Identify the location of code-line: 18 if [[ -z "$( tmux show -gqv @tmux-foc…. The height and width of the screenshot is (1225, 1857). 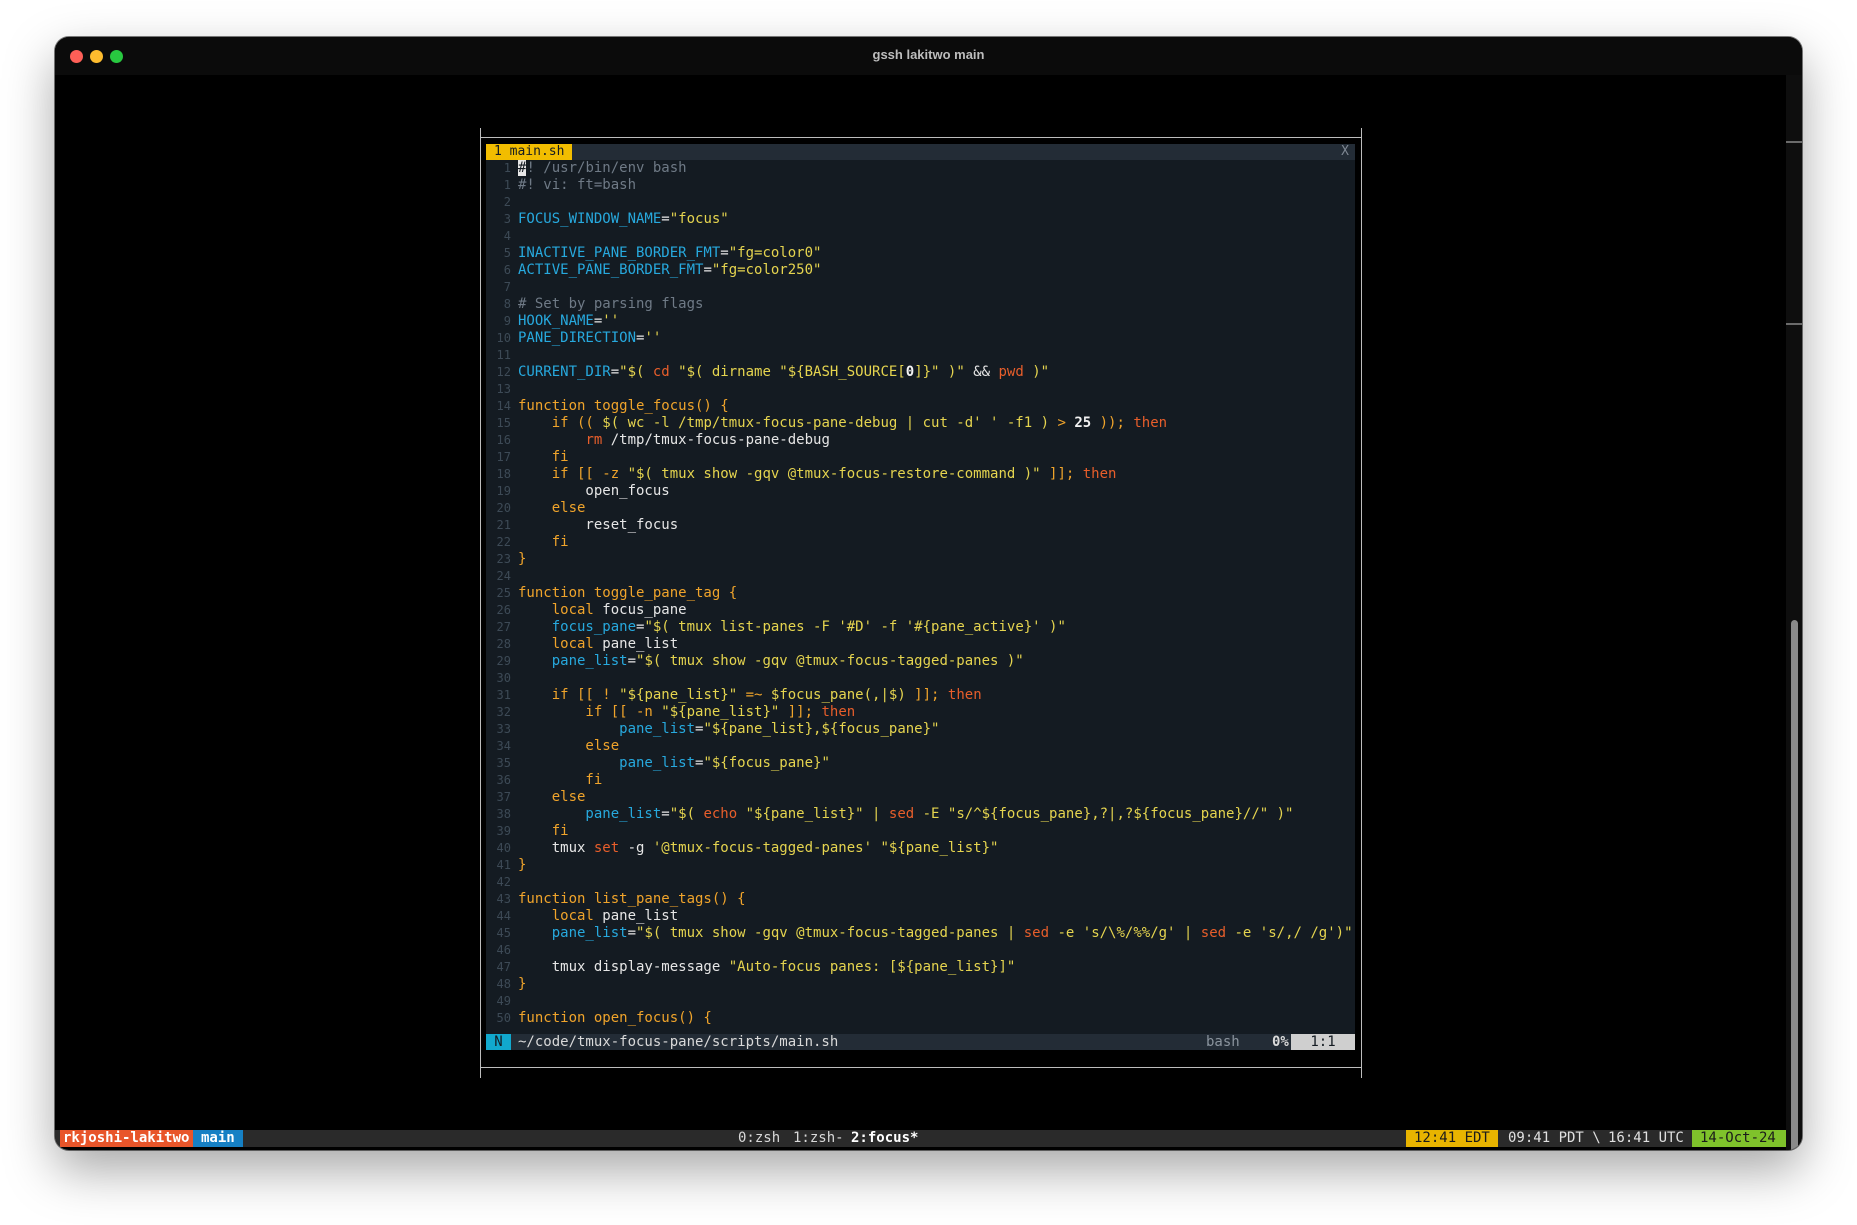
(920, 474).